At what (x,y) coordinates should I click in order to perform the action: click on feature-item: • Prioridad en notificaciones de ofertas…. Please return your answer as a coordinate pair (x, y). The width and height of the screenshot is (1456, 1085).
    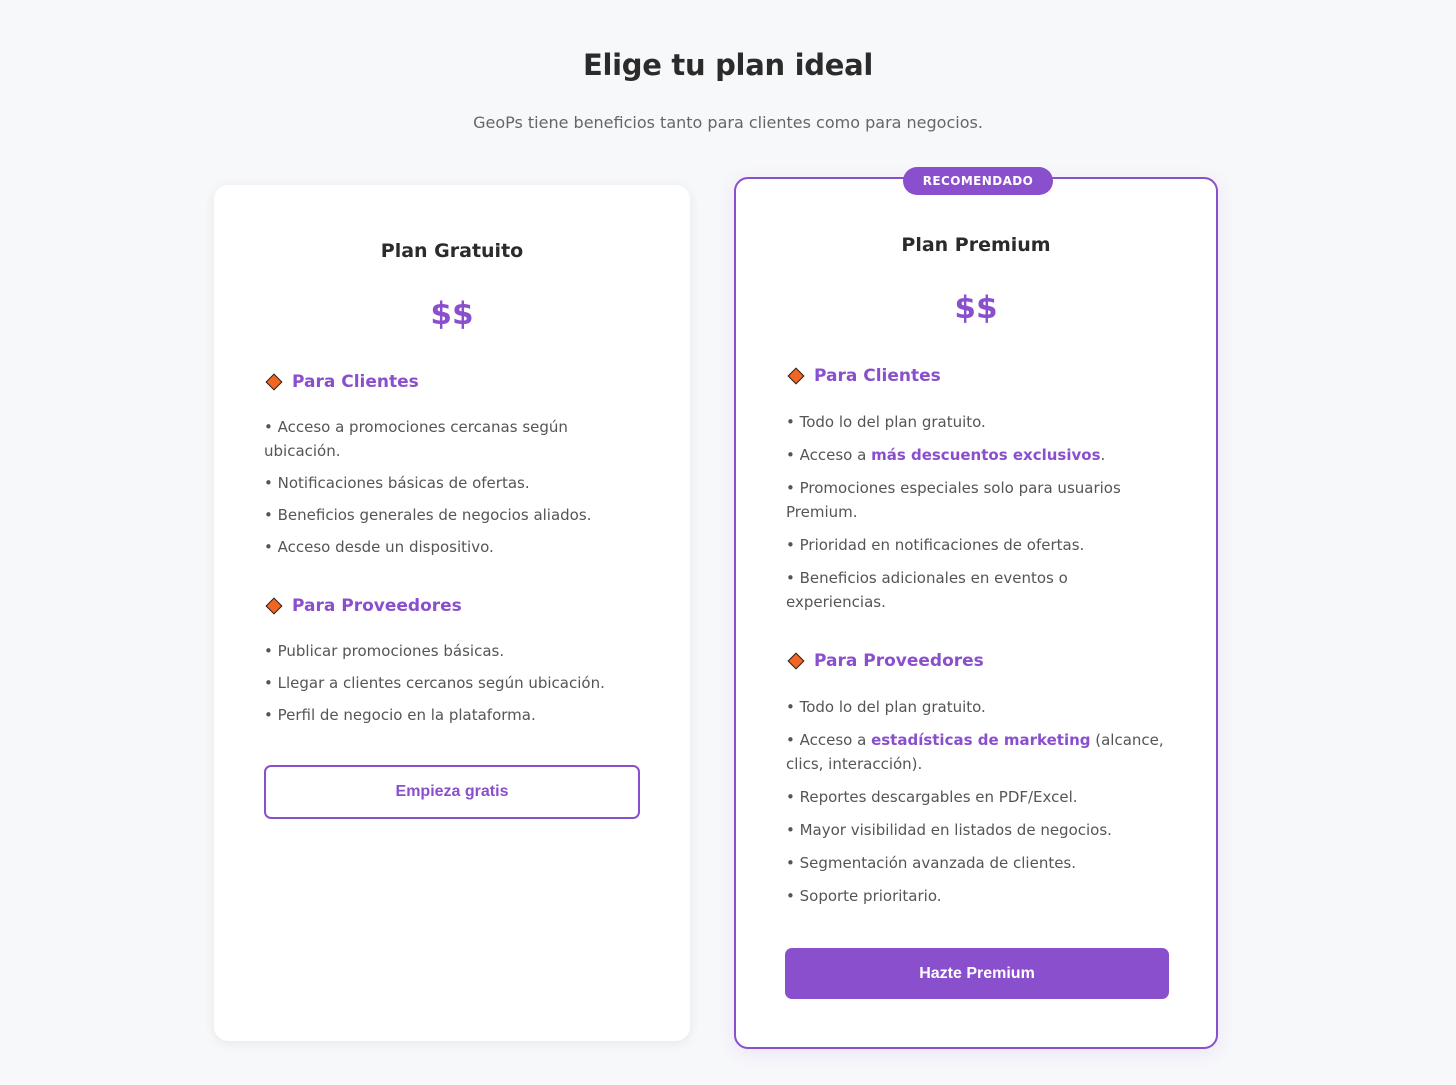
    Looking at the image, I should click on (935, 545).